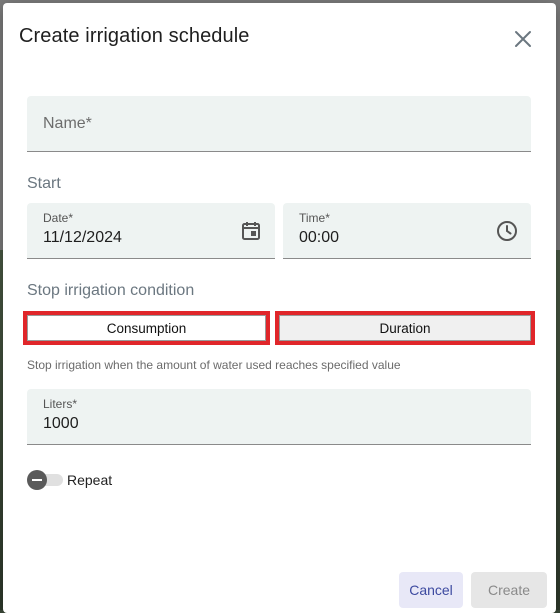 This screenshot has height=613, width=560. Describe the element at coordinates (407, 231) in the screenshot. I see `time-field: Time* 00:00` at that location.